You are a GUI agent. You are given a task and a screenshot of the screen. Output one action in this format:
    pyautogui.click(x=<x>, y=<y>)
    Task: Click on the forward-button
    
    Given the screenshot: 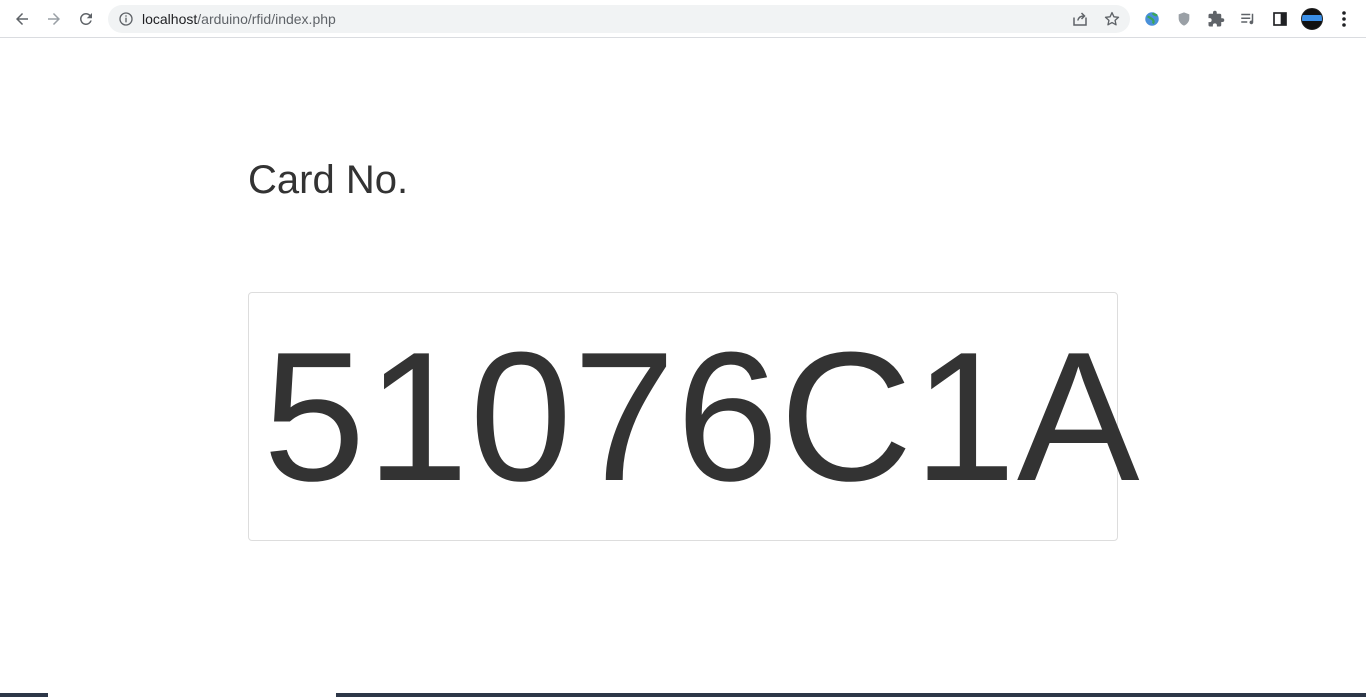 What is the action you would take?
    pyautogui.click(x=54, y=19)
    